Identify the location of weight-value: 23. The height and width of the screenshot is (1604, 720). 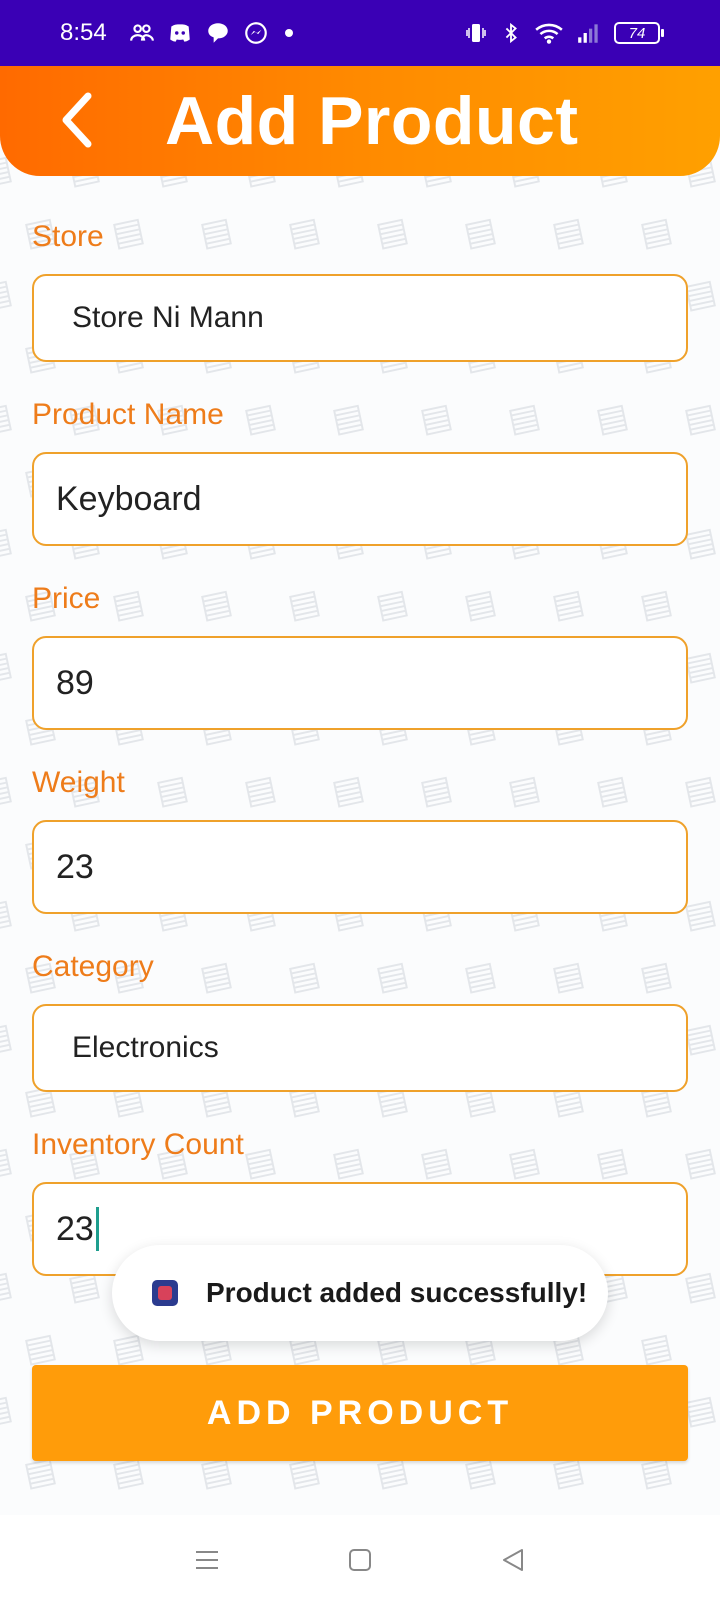
(75, 866).